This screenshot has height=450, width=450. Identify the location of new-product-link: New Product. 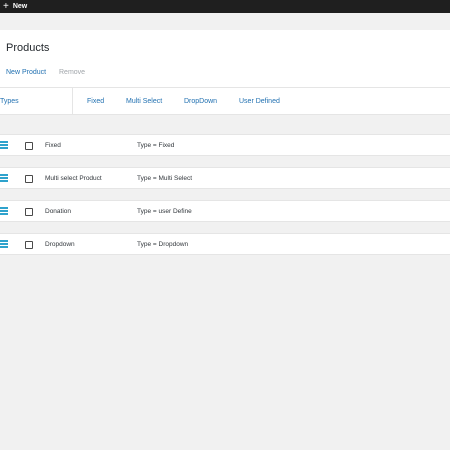
(26, 72).